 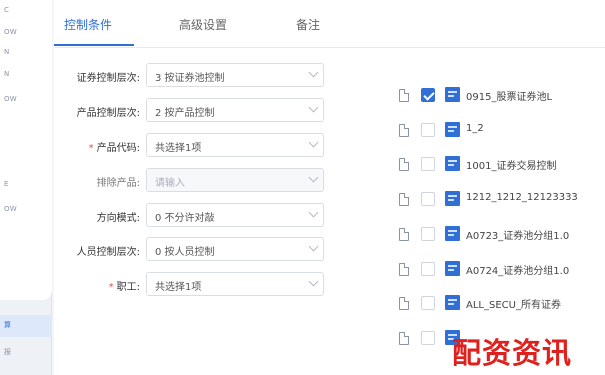 What do you see at coordinates (522, 197) in the screenshot?
I see `item-label: 1212_1212_12123333` at bounding box center [522, 197].